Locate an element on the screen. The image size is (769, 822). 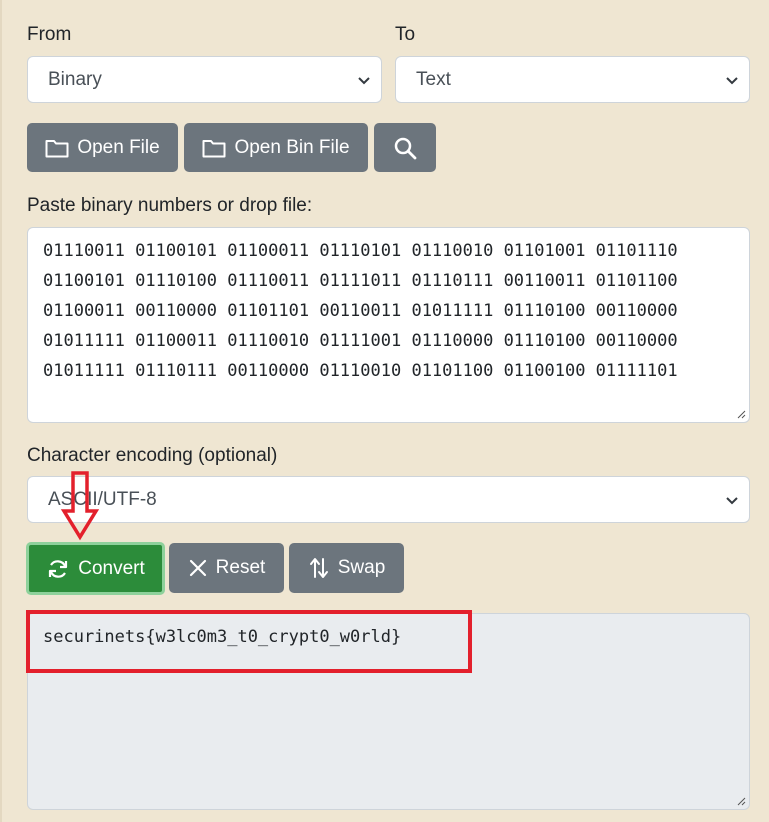
down-arrow-annotation is located at coordinates (80, 506).